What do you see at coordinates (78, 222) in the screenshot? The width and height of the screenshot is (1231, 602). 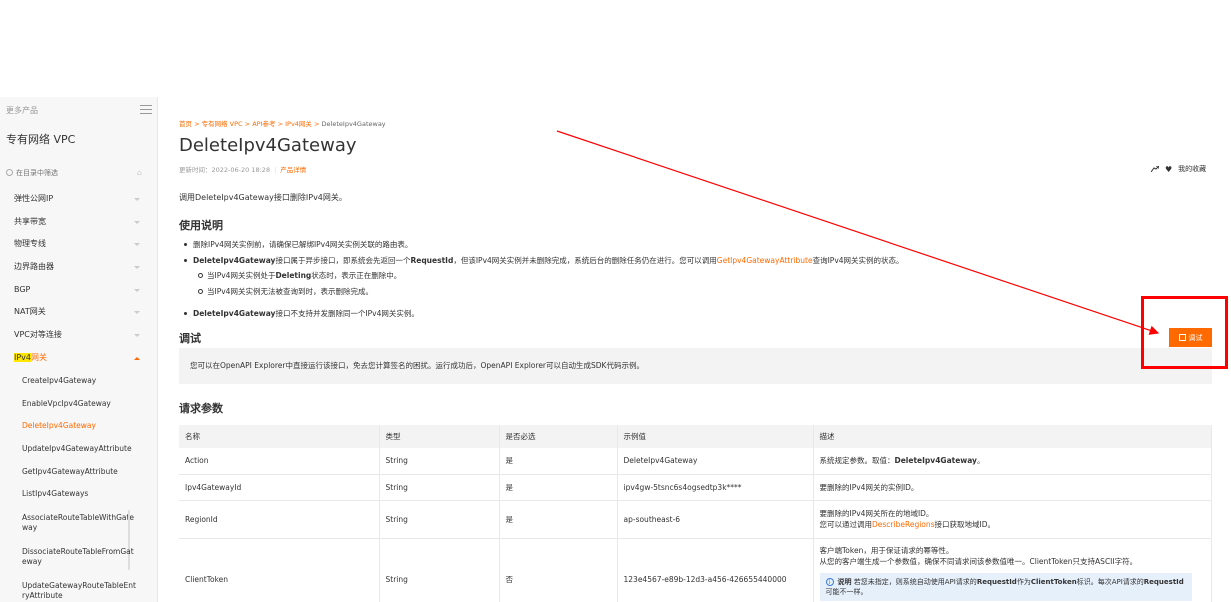 I see `sidebar-item-shared-bandwidth: 共享带宽` at bounding box center [78, 222].